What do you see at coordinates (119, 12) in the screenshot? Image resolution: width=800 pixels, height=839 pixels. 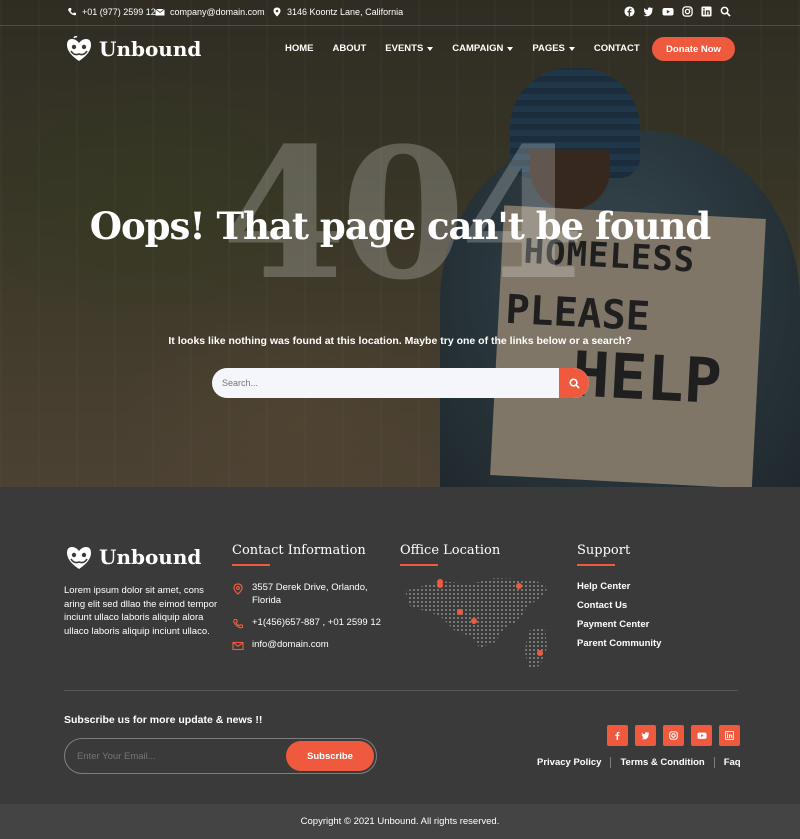 I see `topbar-phone-text: +01 (977) 2599 12` at bounding box center [119, 12].